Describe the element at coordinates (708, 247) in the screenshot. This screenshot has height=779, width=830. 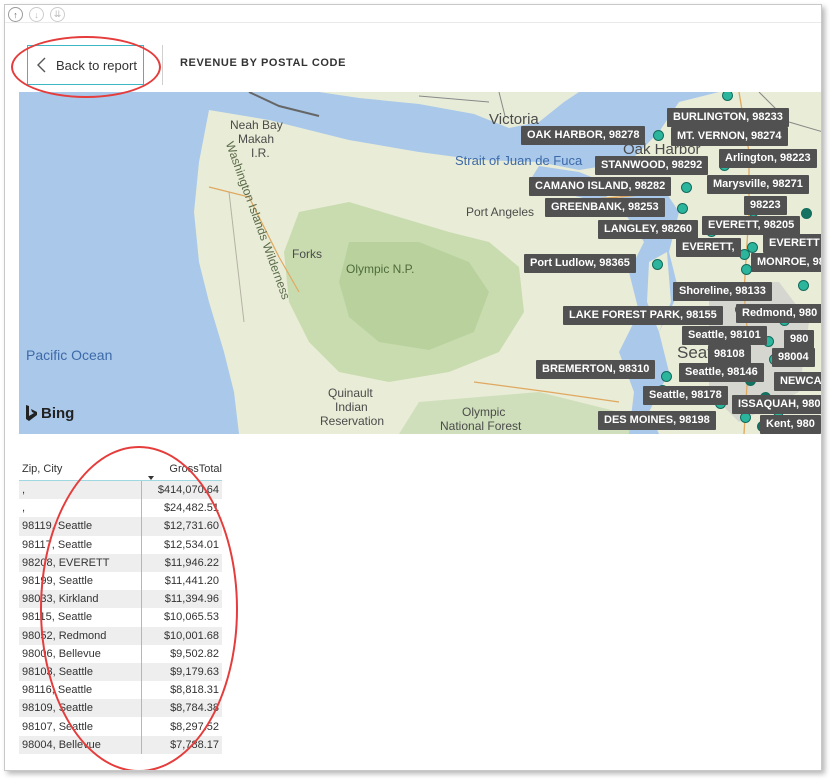
I see `map-pin-label: EVERETT,` at that location.